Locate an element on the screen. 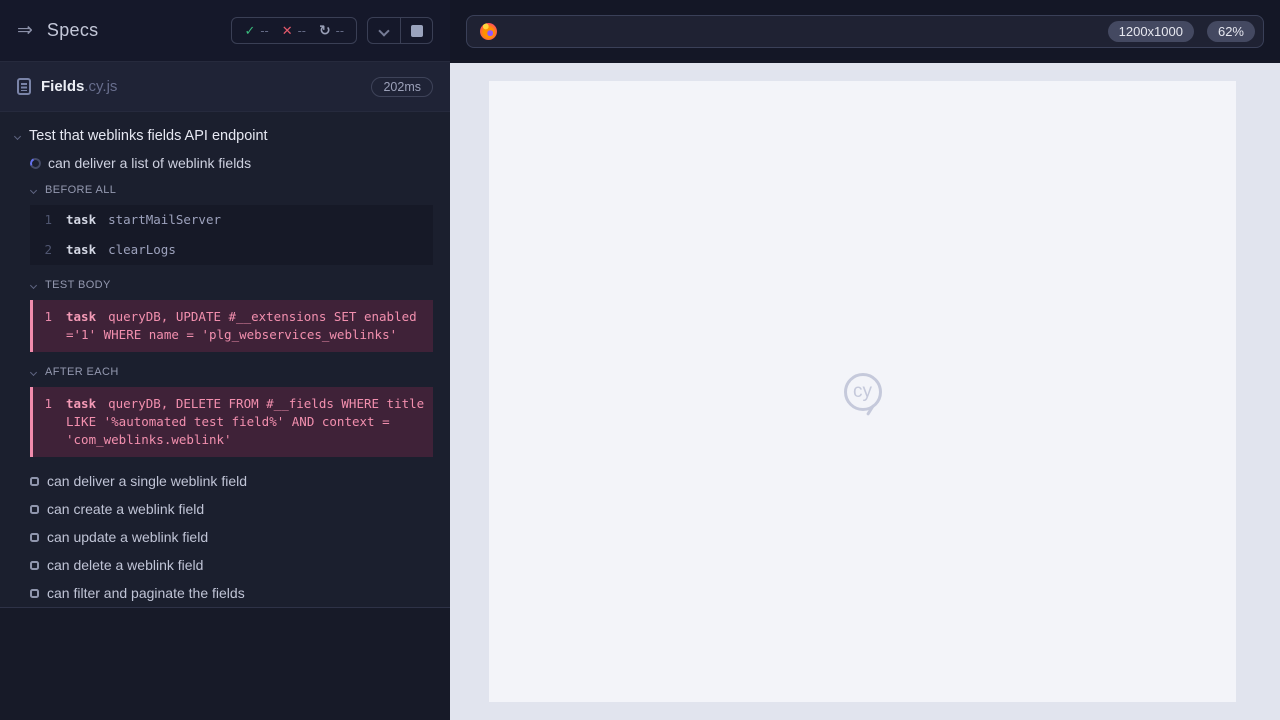  run-controls is located at coordinates (400, 30).